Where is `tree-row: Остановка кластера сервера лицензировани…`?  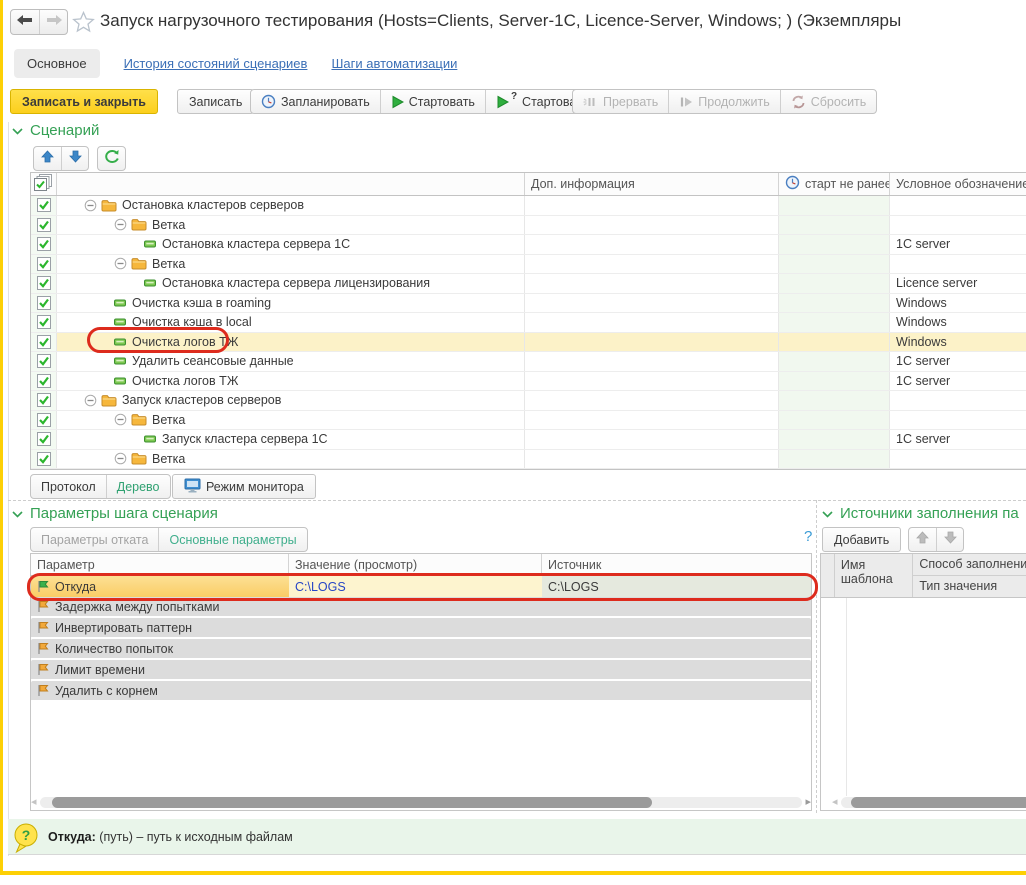
tree-row: Остановка кластера сервера лицензировани… is located at coordinates (528, 284).